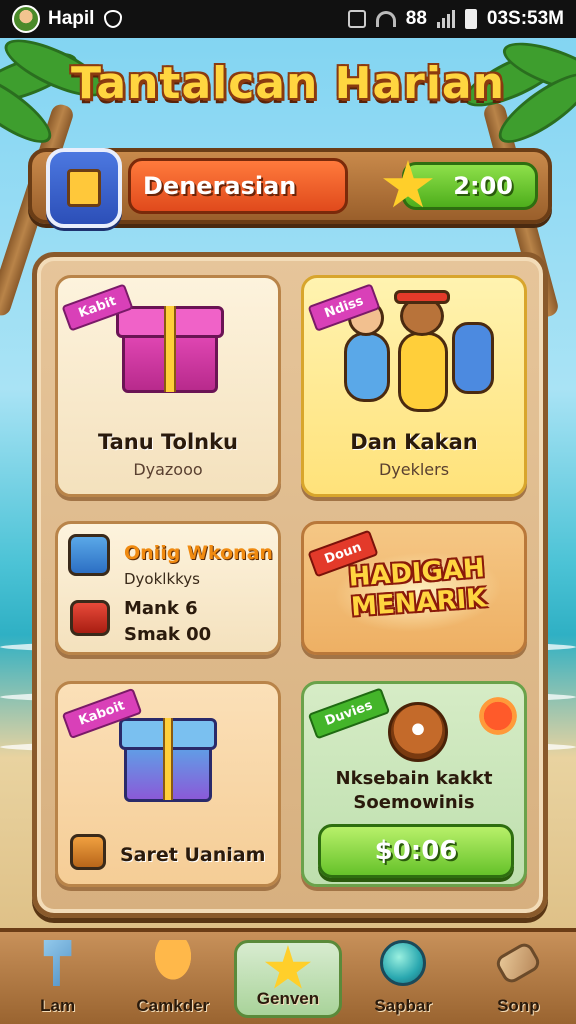  What do you see at coordinates (71, 18) in the screenshot?
I see `carrier-name: Hapil` at bounding box center [71, 18].